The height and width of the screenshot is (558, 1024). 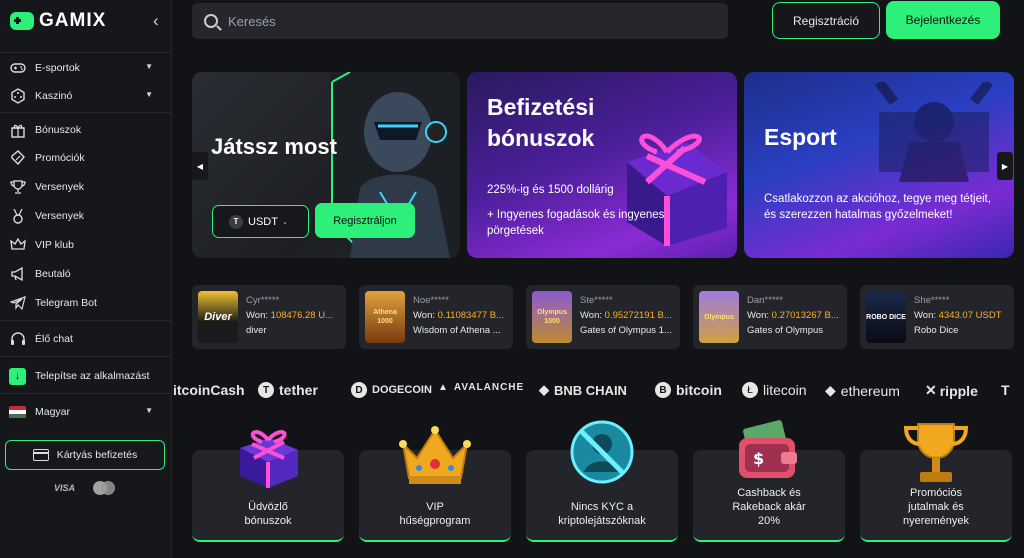 What do you see at coordinates (489, 387) in the screenshot?
I see `crypto-label: AVALANCHE` at bounding box center [489, 387].